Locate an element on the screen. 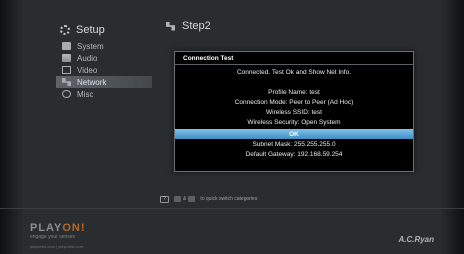  navigation-hint: ? & to quick switch categories is located at coordinates (208, 199).